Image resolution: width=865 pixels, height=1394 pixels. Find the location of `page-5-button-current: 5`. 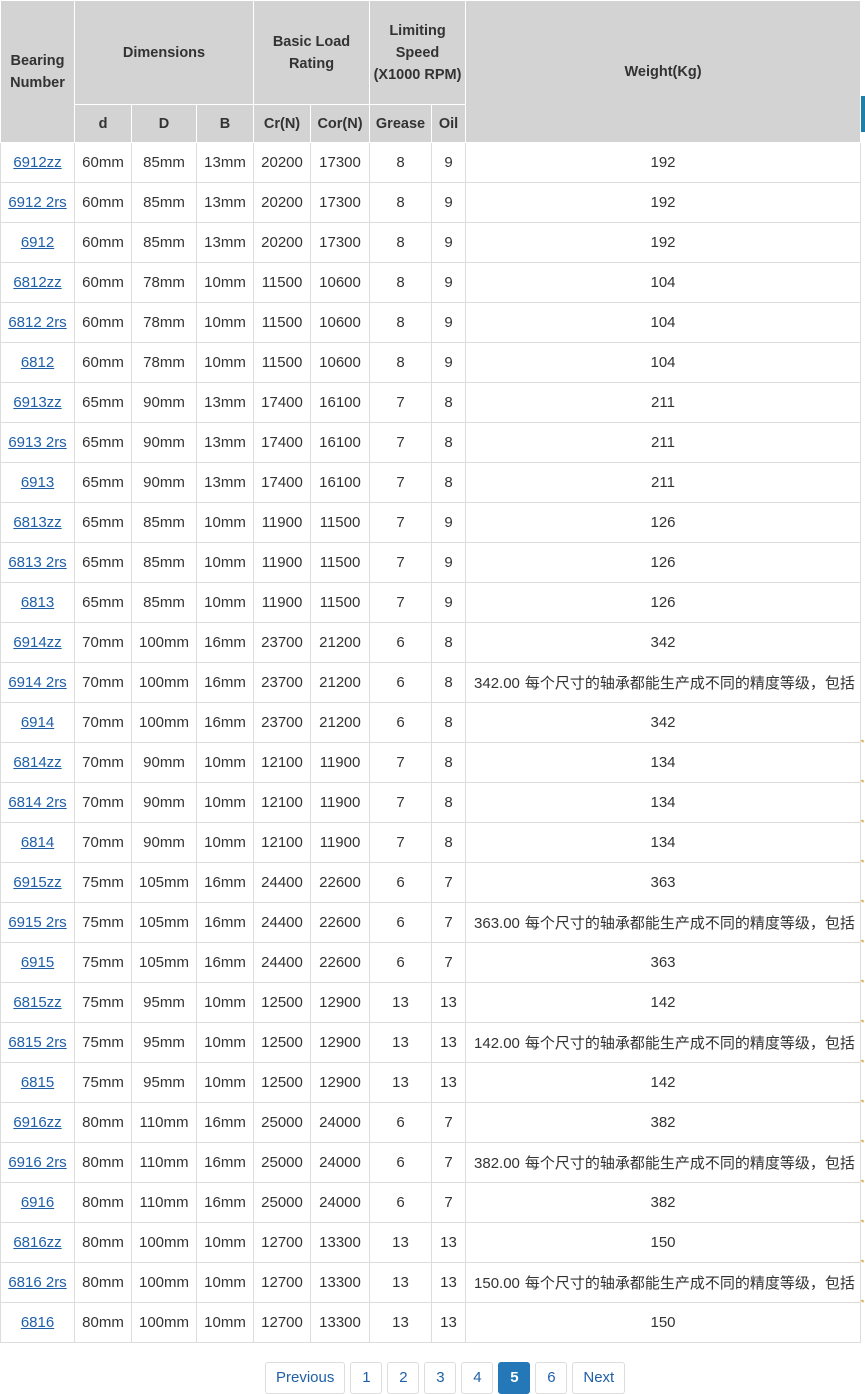

page-5-button-current: 5 is located at coordinates (514, 1378).